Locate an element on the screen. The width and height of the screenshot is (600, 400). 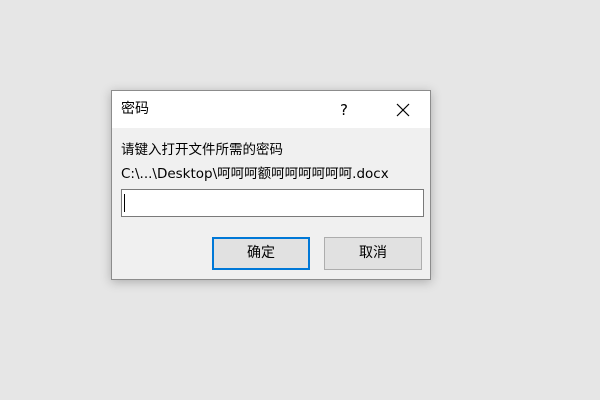
help-button: ? is located at coordinates (344, 110).